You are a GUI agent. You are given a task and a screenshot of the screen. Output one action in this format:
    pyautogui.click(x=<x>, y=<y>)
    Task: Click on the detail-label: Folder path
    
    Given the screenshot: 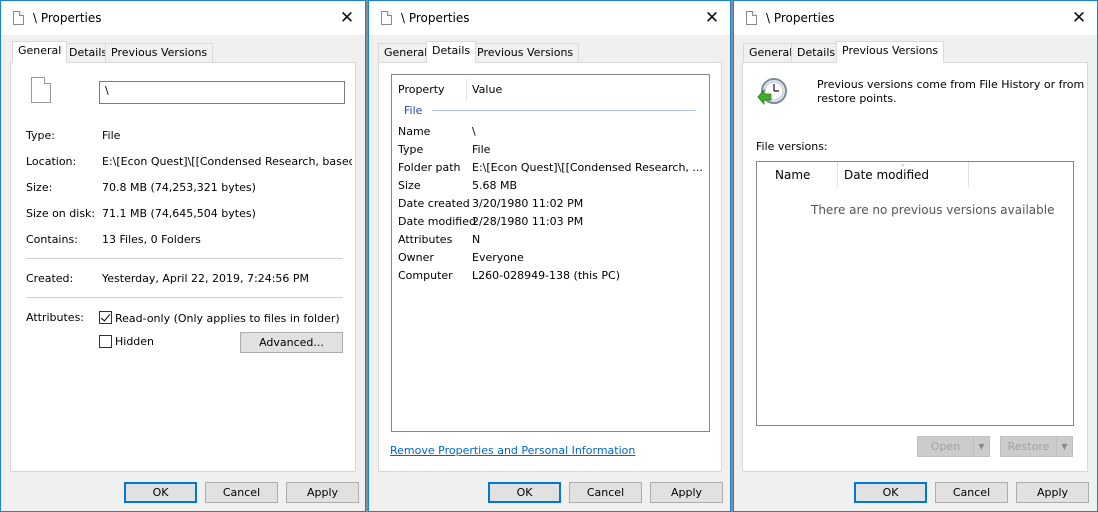 What is the action you would take?
    pyautogui.click(x=429, y=167)
    